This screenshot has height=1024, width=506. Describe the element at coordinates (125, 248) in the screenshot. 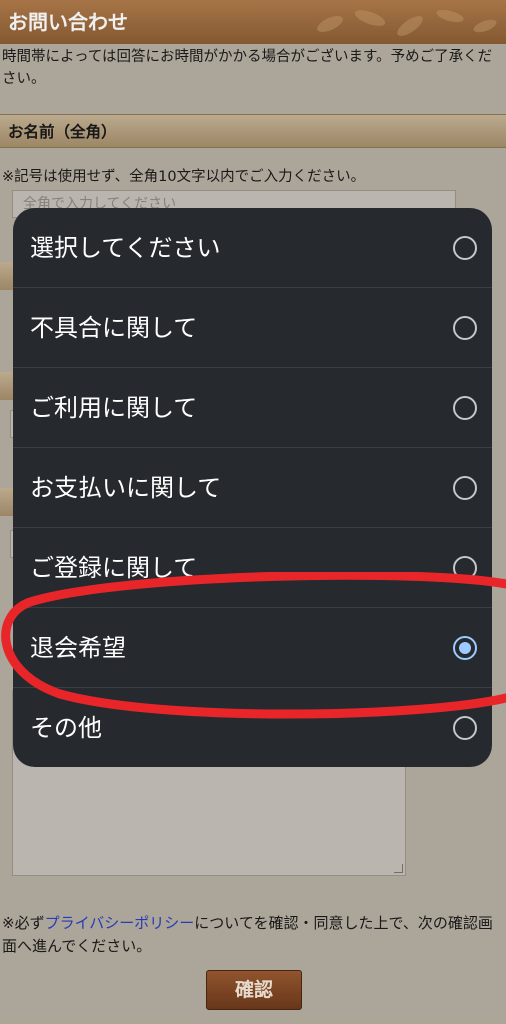

I see `option-label: 選択してください` at that location.